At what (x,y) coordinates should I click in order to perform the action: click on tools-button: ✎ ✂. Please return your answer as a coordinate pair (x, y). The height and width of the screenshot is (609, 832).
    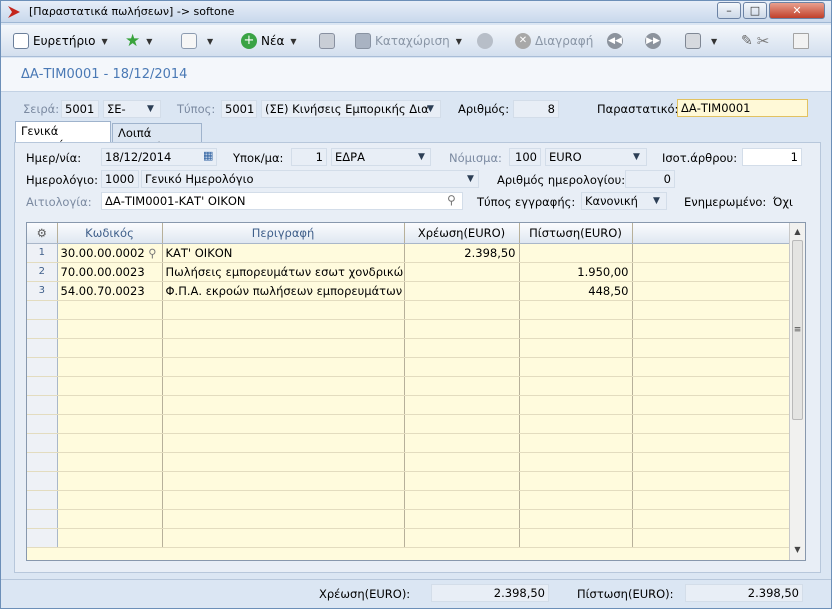
    Looking at the image, I should click on (755, 41).